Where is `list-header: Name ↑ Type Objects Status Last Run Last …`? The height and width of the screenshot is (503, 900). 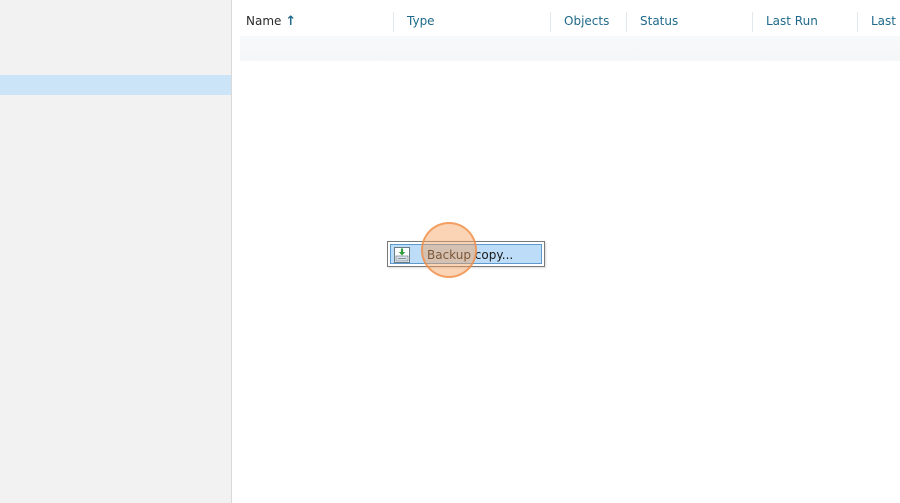 list-header: Name ↑ Type Objects Status Last Run Last … is located at coordinates (566, 17).